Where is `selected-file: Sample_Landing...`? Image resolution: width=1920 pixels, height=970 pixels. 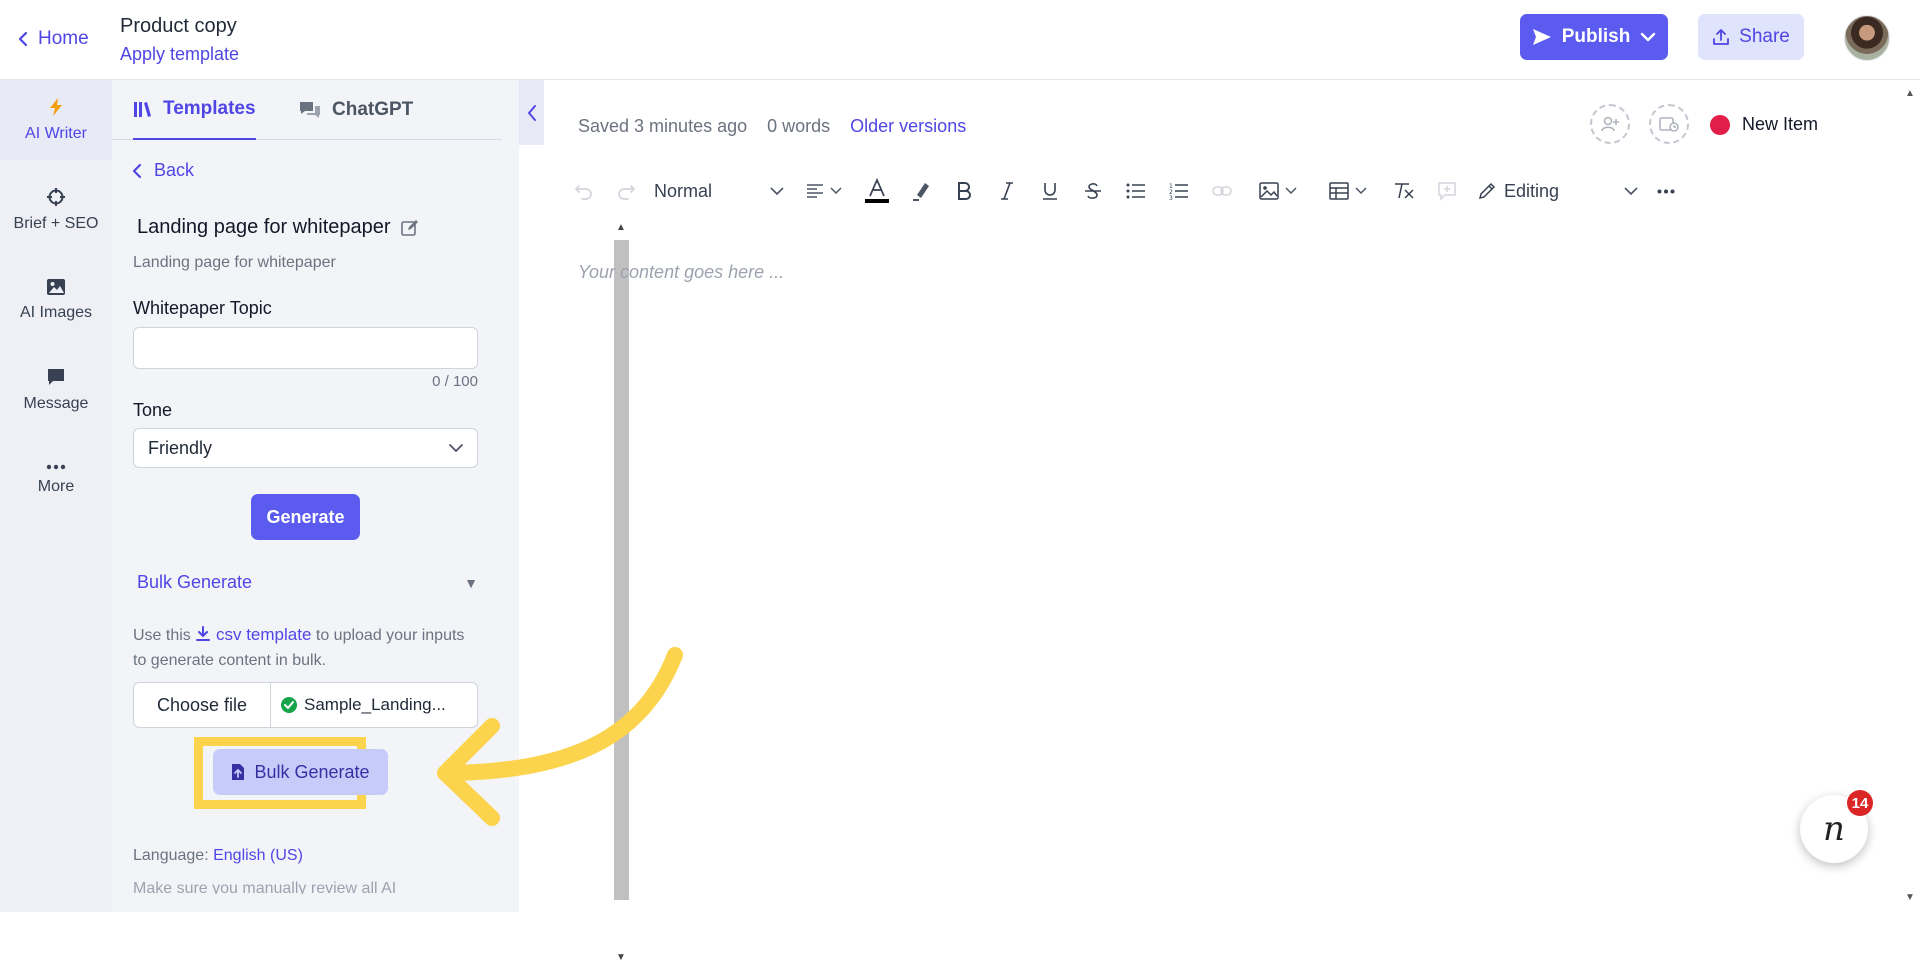 selected-file: Sample_Landing... is located at coordinates (358, 705).